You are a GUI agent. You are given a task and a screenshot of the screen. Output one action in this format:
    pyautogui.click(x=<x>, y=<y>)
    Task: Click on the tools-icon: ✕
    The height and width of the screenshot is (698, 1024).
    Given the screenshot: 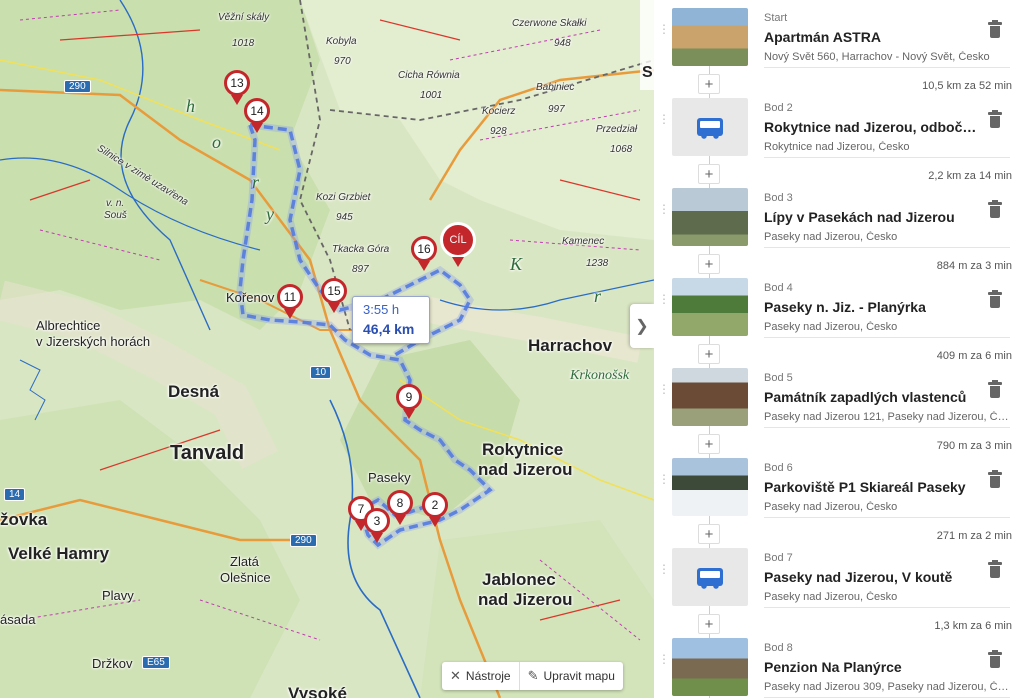 What is the action you would take?
    pyautogui.click(x=455, y=675)
    